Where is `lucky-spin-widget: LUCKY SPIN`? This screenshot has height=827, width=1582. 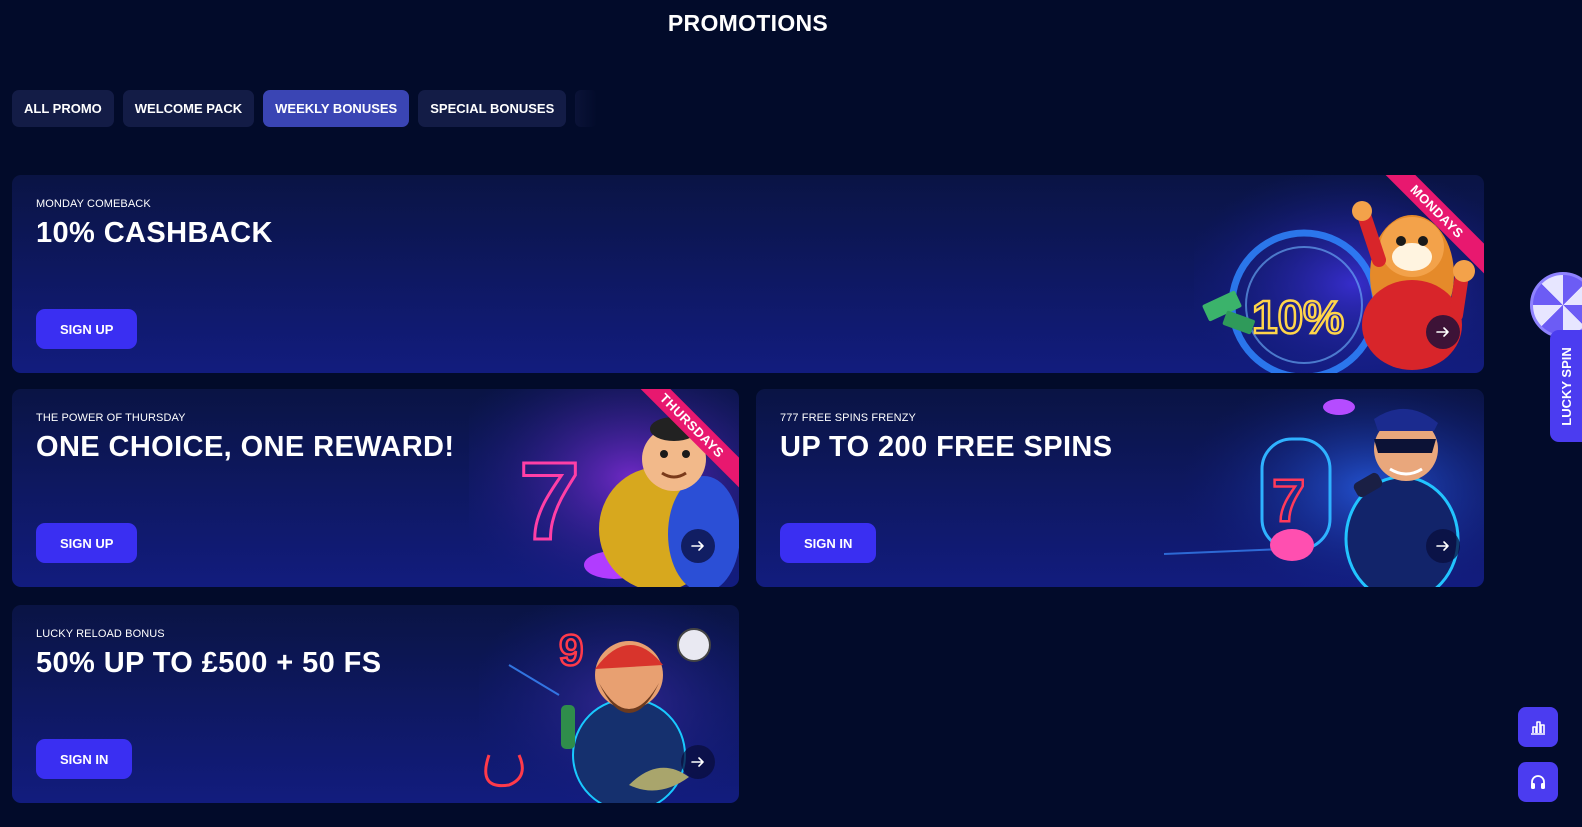 lucky-spin-widget: LUCKY SPIN is located at coordinates (1556, 357).